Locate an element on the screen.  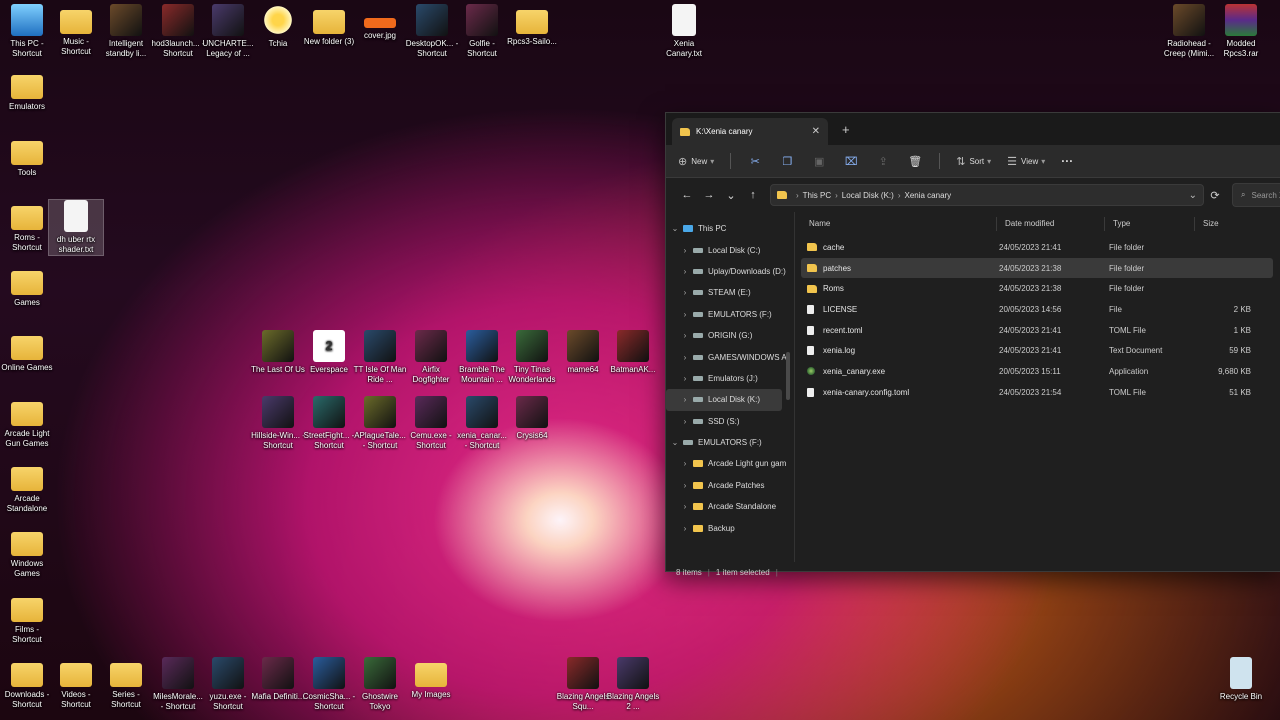
breadcrumb-xenia-canary: Xenia canary is located at coordinates (927, 195).